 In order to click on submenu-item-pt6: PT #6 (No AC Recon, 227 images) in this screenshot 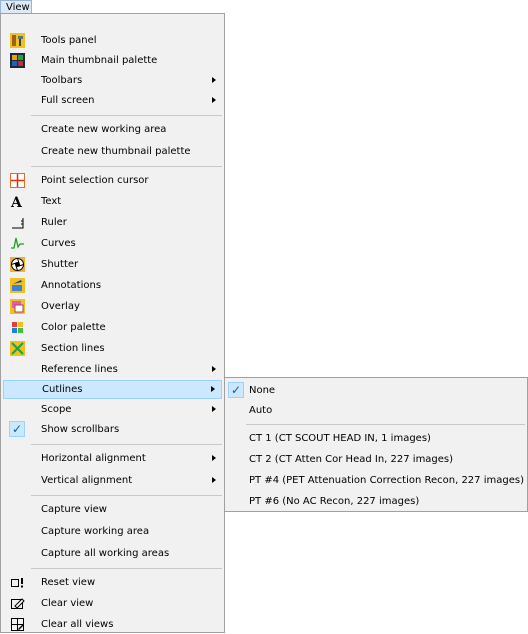, I will do `click(376, 500)`.